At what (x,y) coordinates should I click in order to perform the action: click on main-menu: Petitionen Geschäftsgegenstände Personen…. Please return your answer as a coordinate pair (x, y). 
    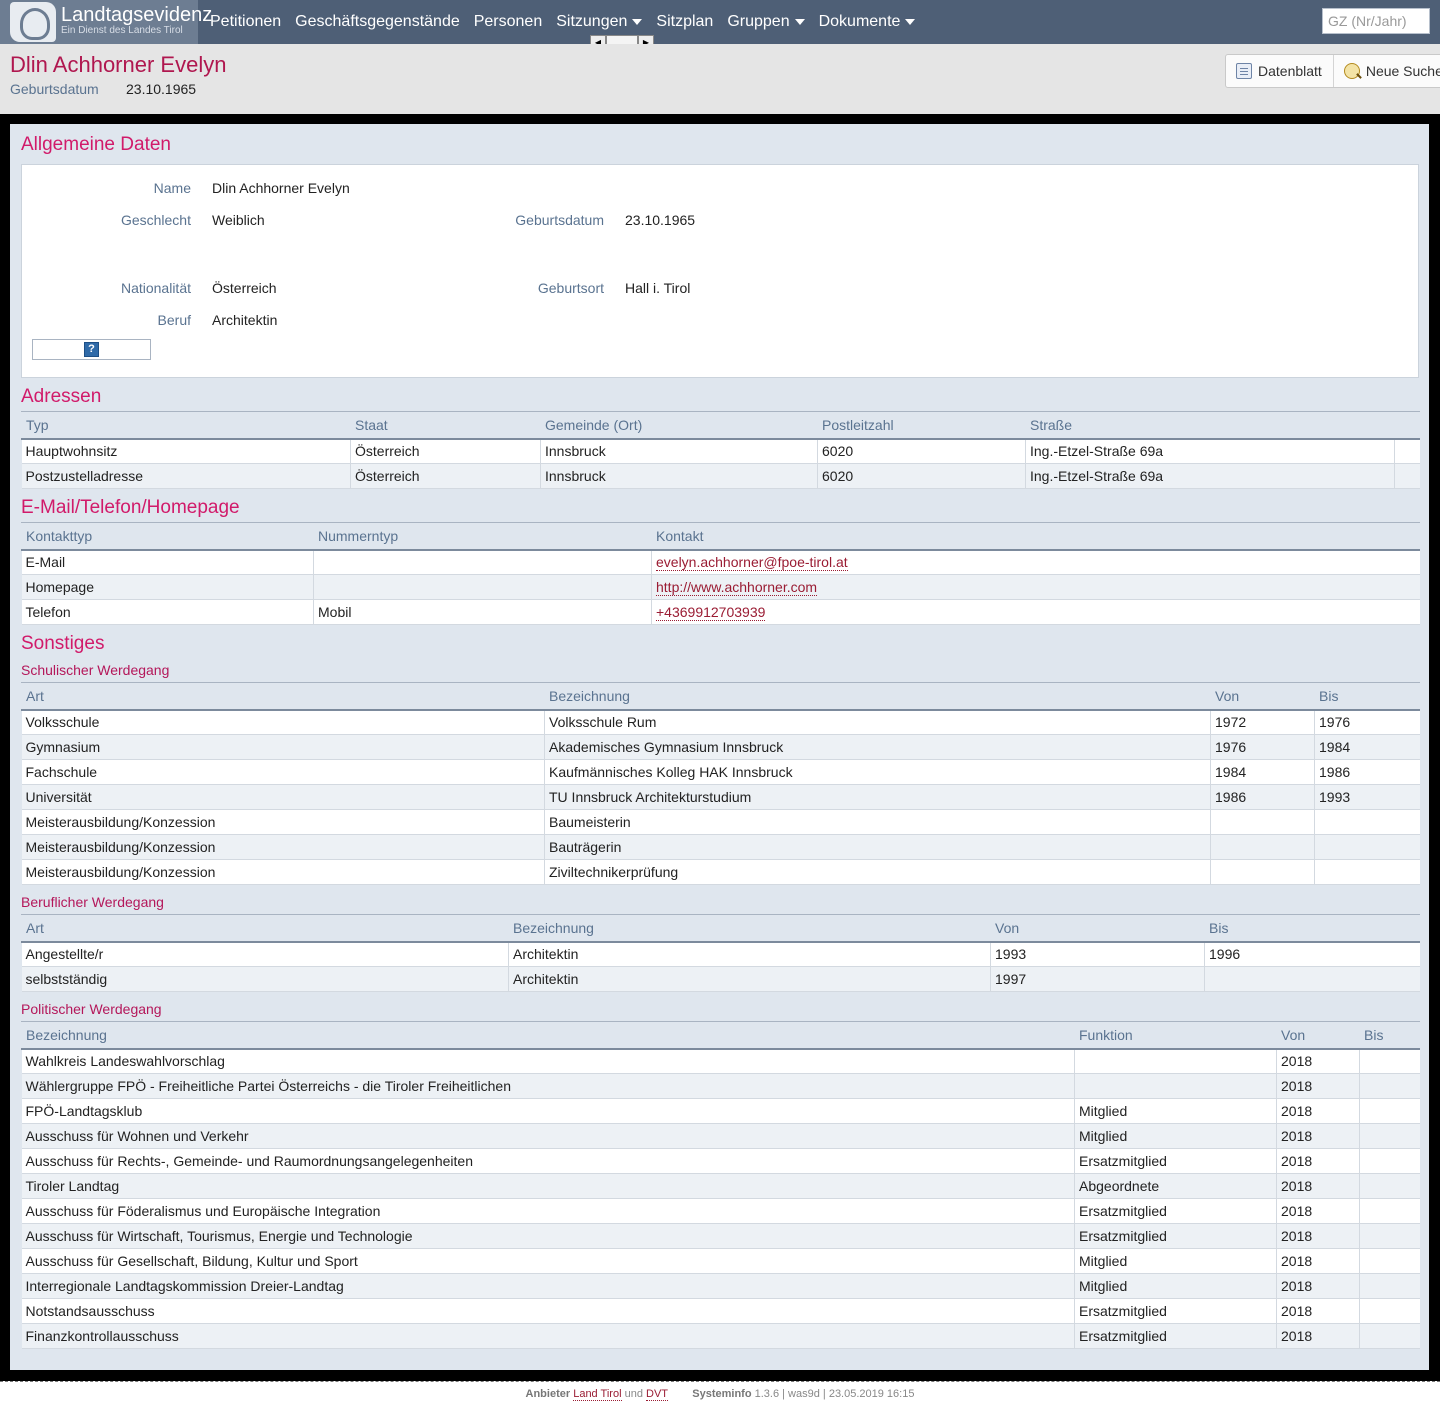
    Looking at the image, I should click on (569, 22).